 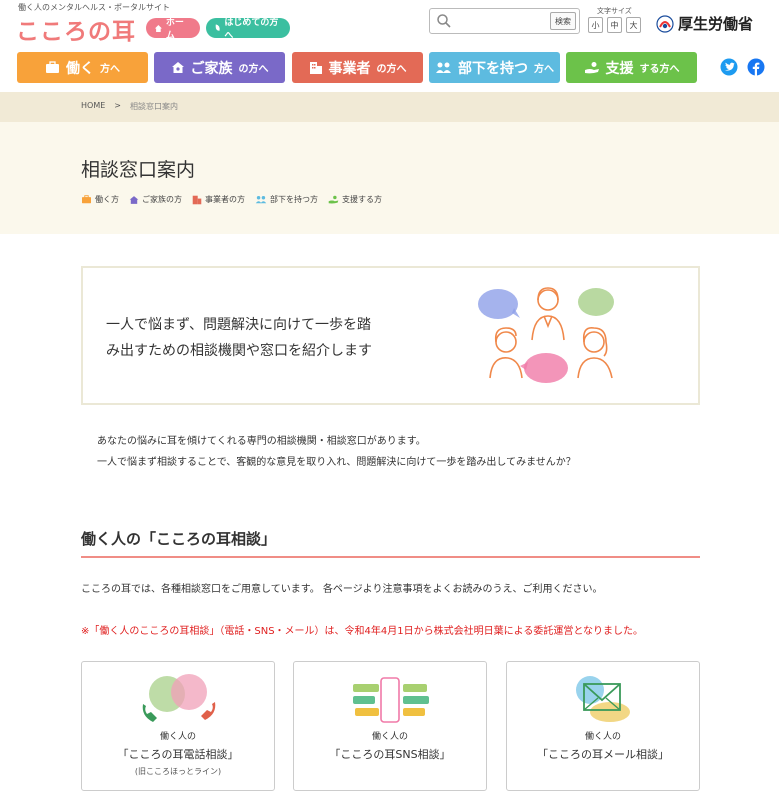 What do you see at coordinates (595, 25) in the screenshot?
I see `font-size-small-button: 小` at bounding box center [595, 25].